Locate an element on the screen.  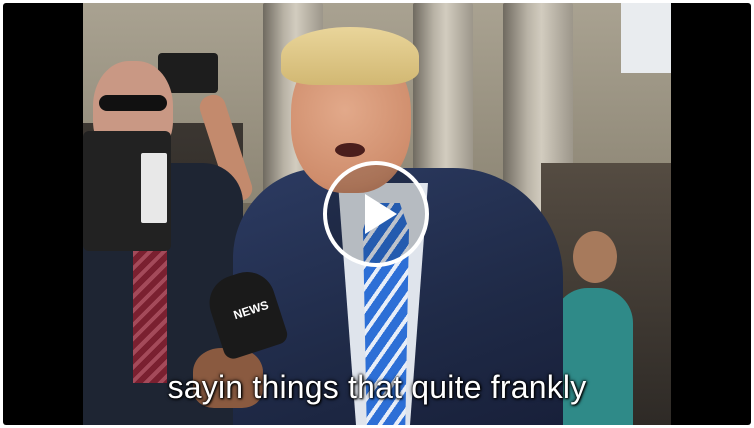
play-icon is located at coordinates (381, 214).